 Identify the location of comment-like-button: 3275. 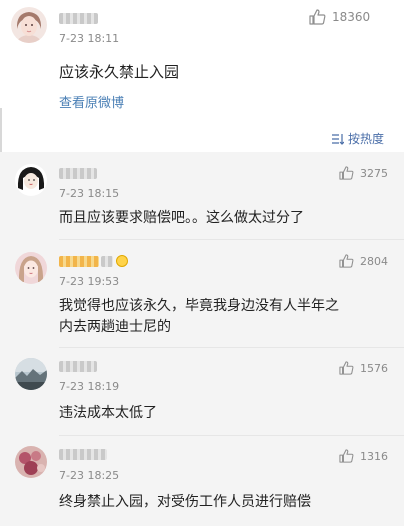
(363, 173).